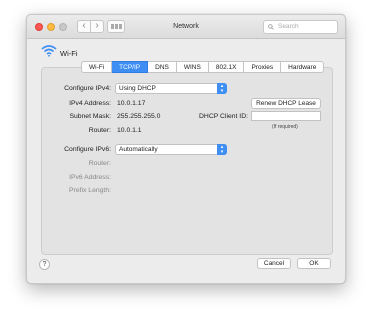 Image resolution: width=370 pixels, height=320 pixels. Describe the element at coordinates (138, 149) in the screenshot. I see `configure-ipv6-value: Automatically` at that location.